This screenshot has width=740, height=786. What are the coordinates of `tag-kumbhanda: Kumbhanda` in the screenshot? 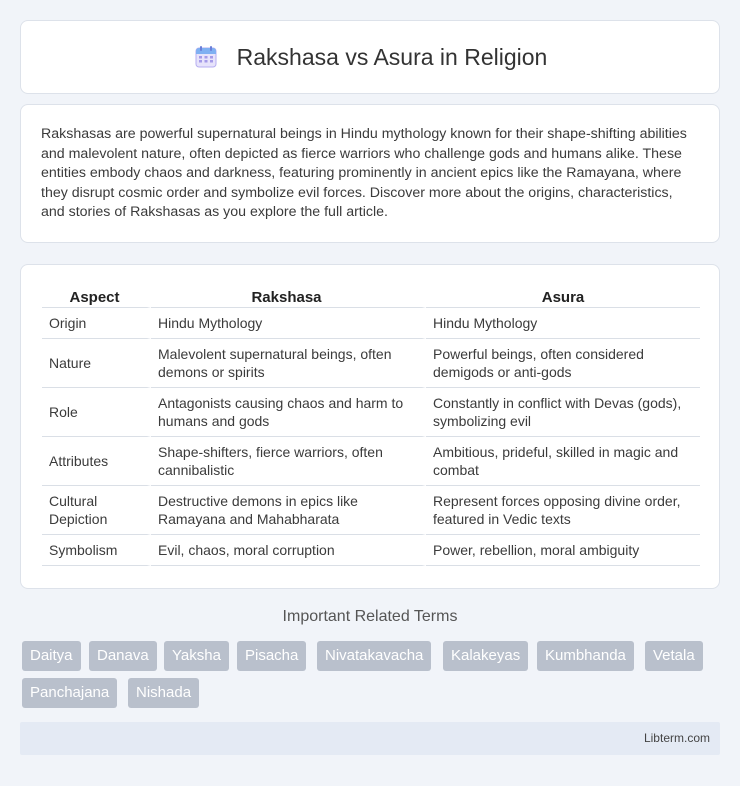 It's located at (585, 656).